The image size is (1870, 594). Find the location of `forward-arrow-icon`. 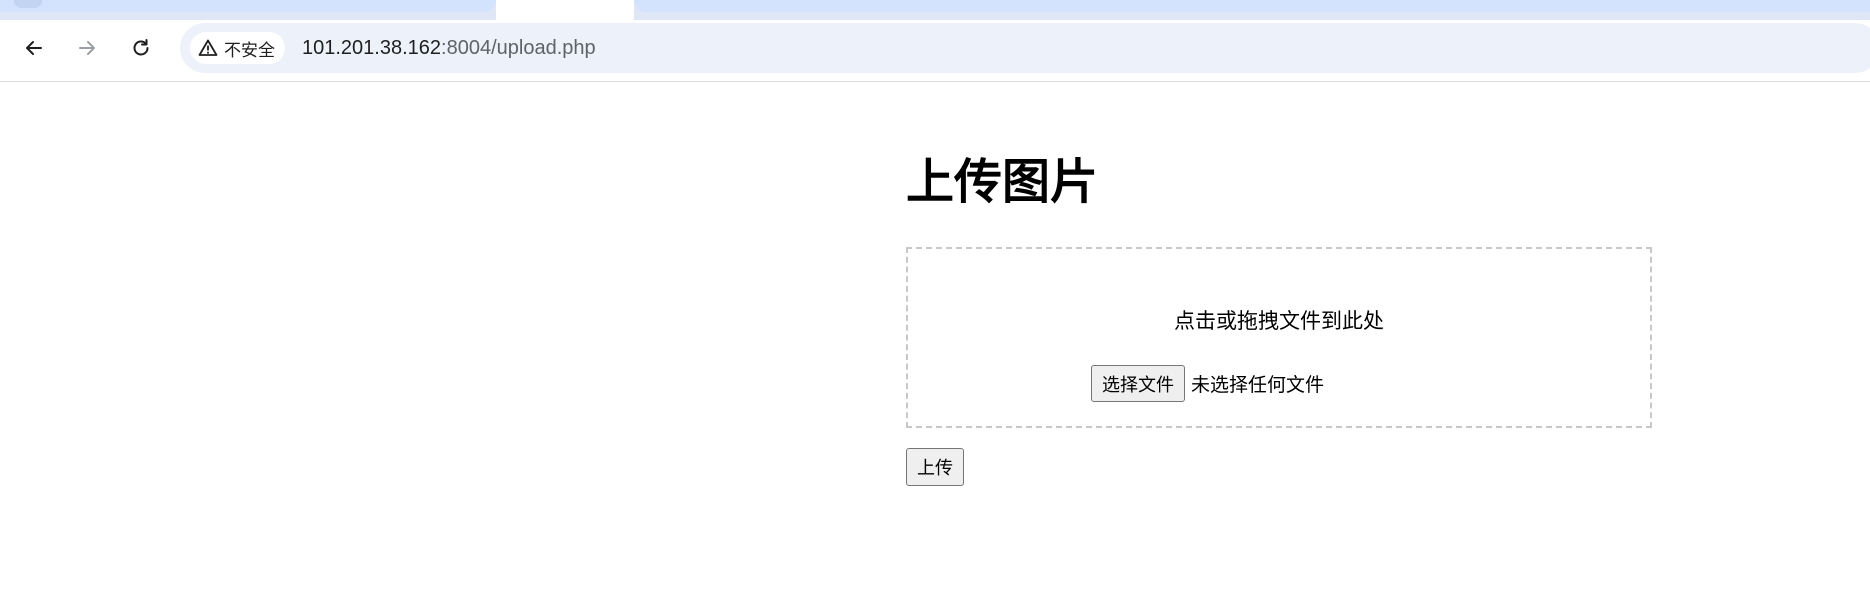

forward-arrow-icon is located at coordinates (87, 48).